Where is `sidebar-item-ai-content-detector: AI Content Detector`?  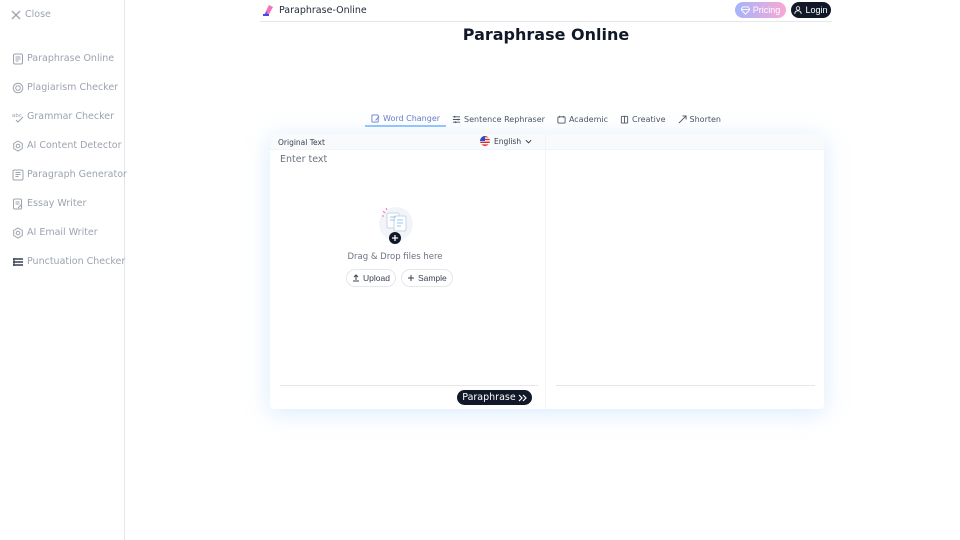 sidebar-item-ai-content-detector: AI Content Detector is located at coordinates (69, 145).